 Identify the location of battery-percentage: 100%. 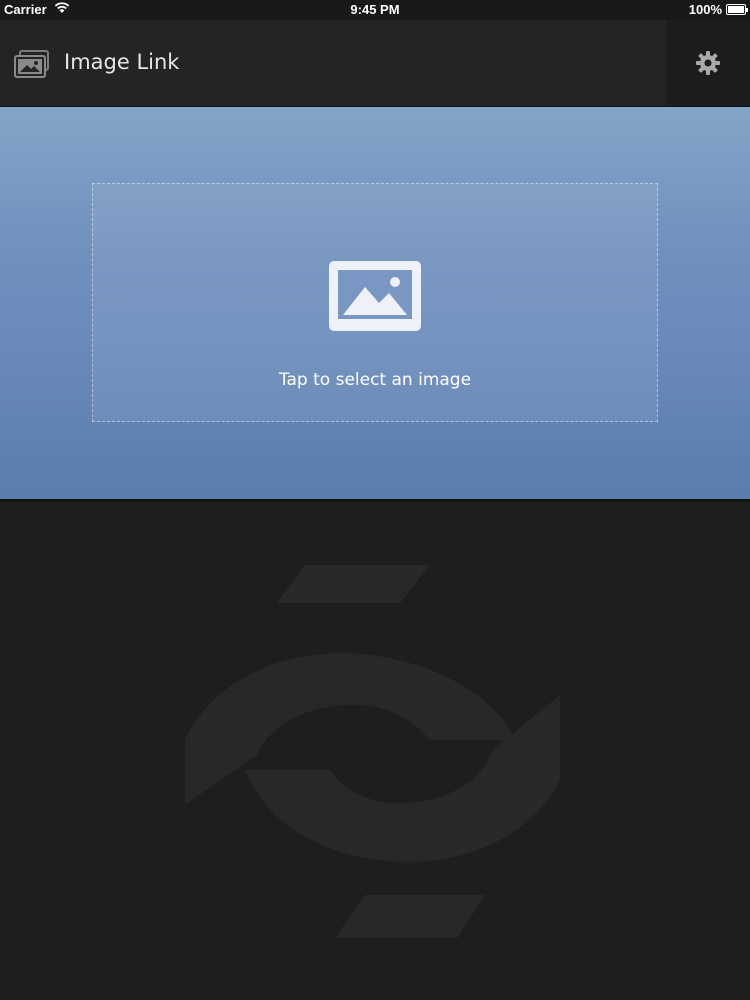
(705, 9).